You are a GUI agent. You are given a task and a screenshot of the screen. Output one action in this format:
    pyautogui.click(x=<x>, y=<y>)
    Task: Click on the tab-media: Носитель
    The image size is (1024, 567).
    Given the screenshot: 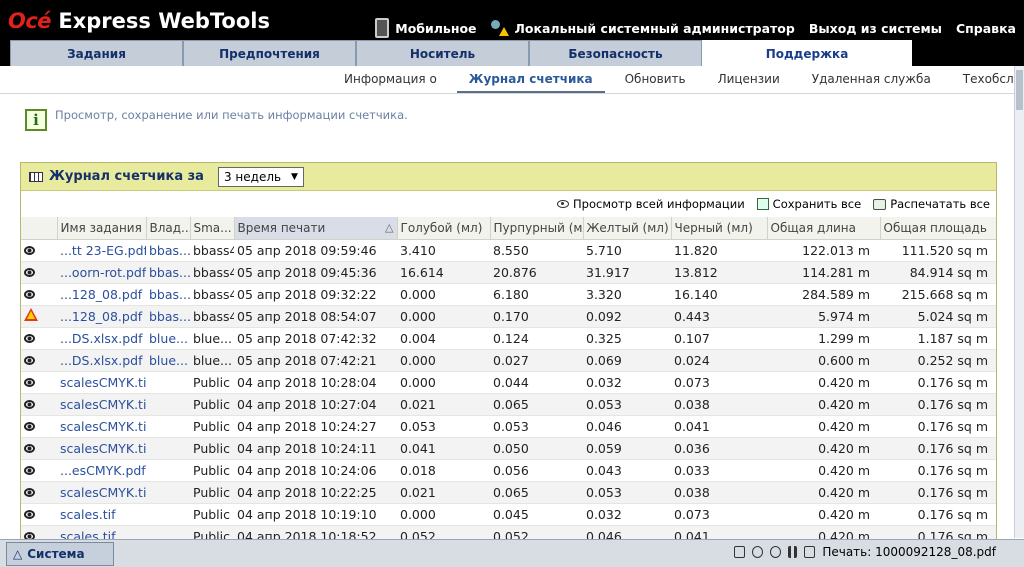 What is the action you would take?
    pyautogui.click(x=442, y=53)
    